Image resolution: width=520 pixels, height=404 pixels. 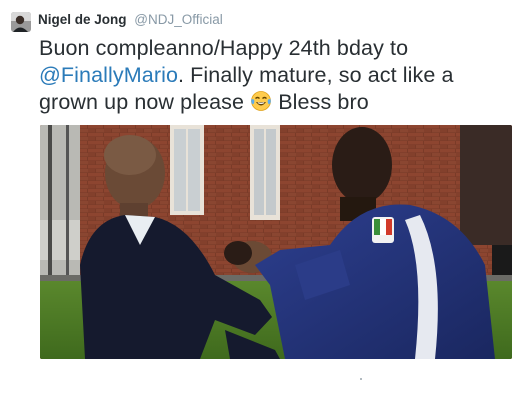 I want to click on tweet-text-part3: Bless bro, so click(x=320, y=102).